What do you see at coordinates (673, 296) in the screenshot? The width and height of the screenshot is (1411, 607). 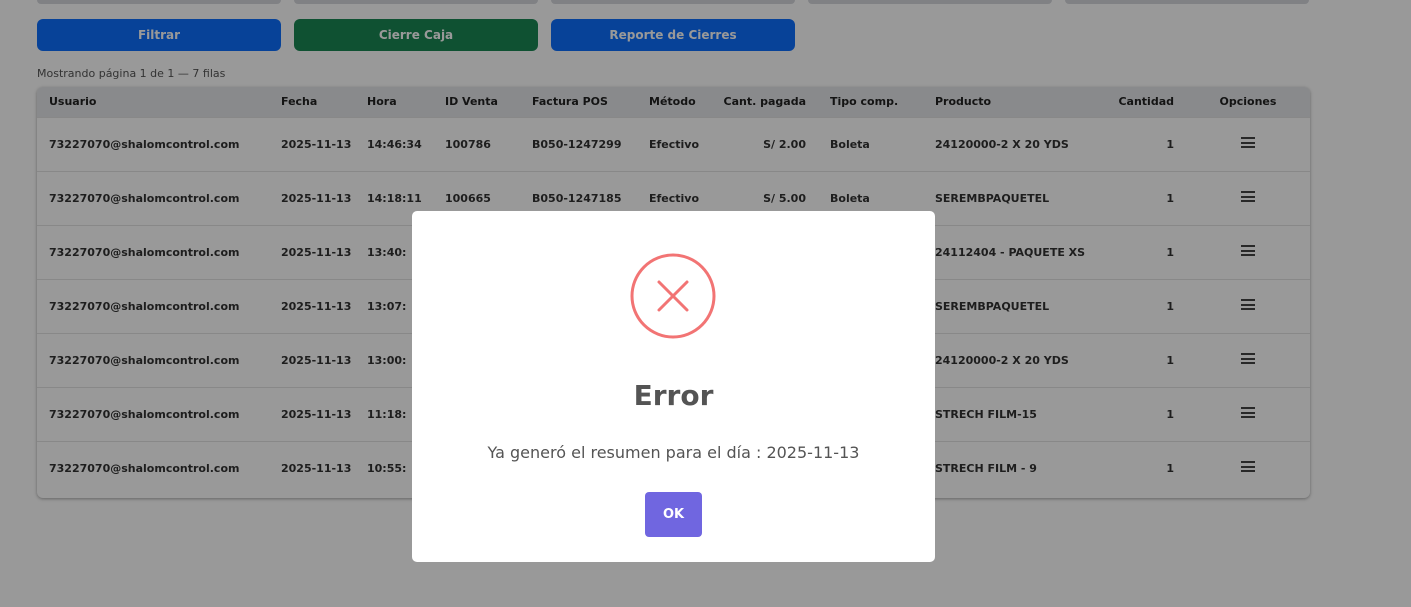 I see `error-x-icon` at bounding box center [673, 296].